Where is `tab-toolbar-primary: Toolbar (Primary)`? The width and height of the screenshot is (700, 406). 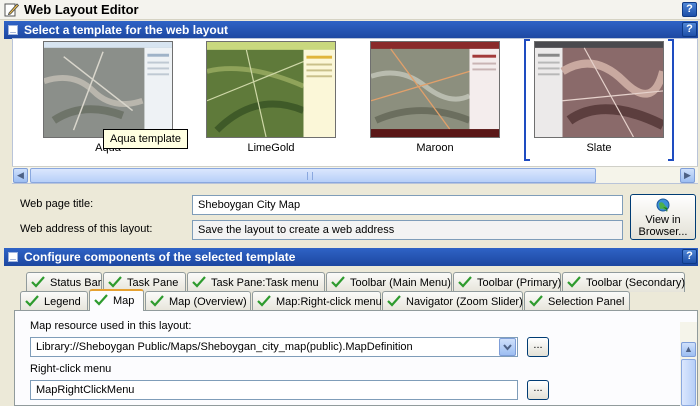 tab-toolbar-primary: Toolbar (Primary) is located at coordinates (507, 282).